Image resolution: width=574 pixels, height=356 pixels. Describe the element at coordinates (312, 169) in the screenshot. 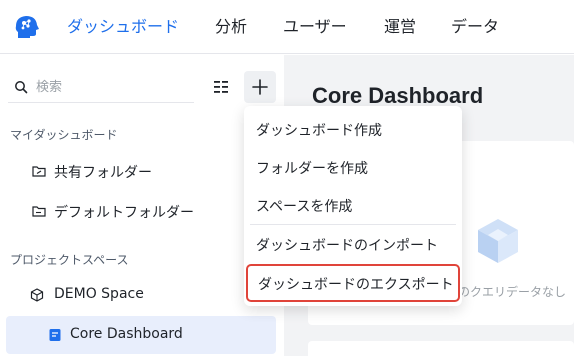

I see `menu-item-label: フォルダーを作成` at that location.